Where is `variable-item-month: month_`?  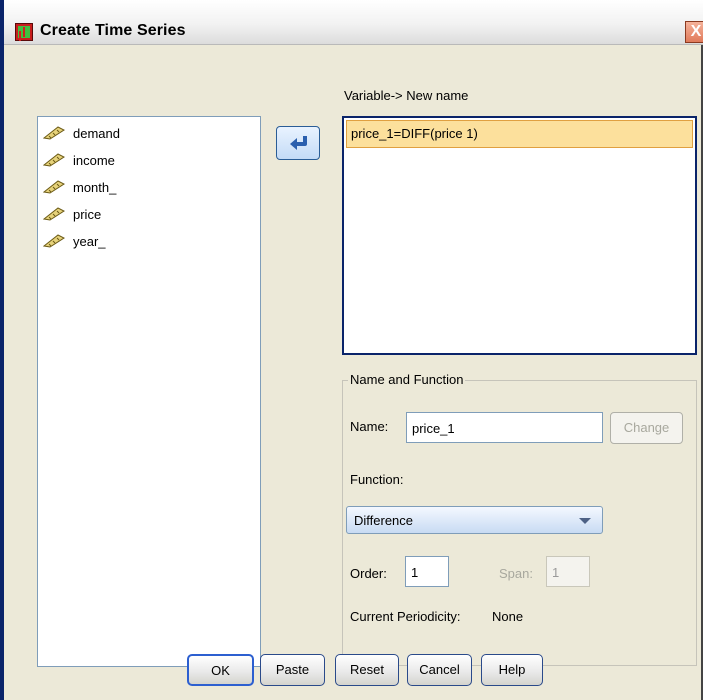 variable-item-month: month_ is located at coordinates (143, 188).